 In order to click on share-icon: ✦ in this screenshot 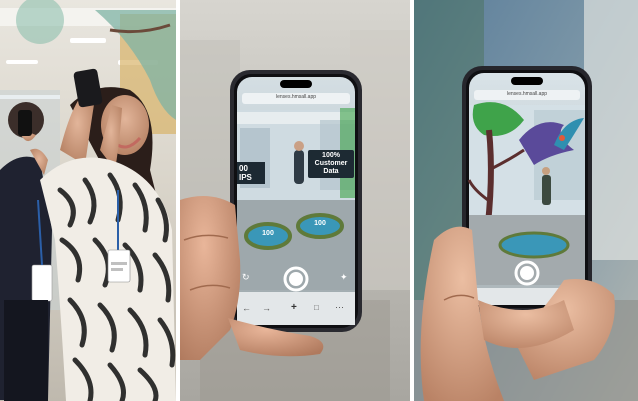, I will do `click(344, 277)`.